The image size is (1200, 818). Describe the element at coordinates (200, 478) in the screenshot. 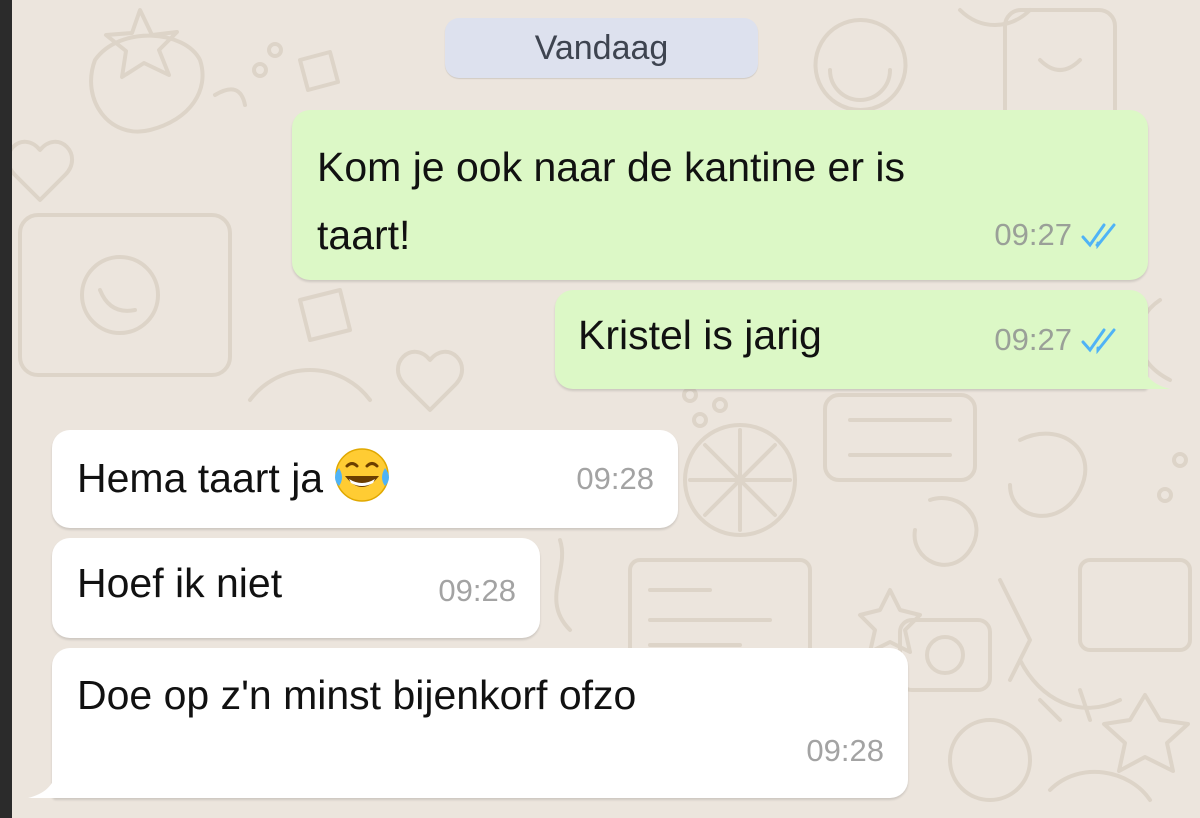

I see `message-text-content: Hema taart ja` at that location.